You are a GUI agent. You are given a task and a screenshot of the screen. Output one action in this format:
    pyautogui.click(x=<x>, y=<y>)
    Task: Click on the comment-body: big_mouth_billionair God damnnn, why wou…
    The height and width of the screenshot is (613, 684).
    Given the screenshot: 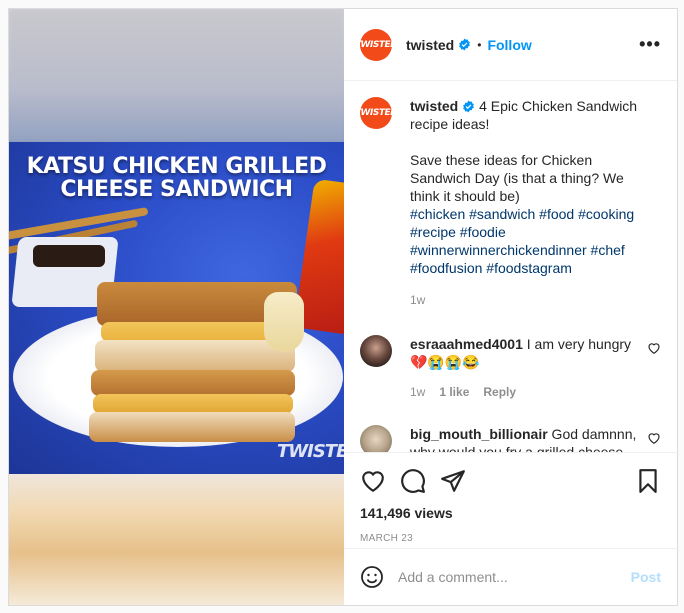 What is the action you would take?
    pyautogui.click(x=525, y=438)
    